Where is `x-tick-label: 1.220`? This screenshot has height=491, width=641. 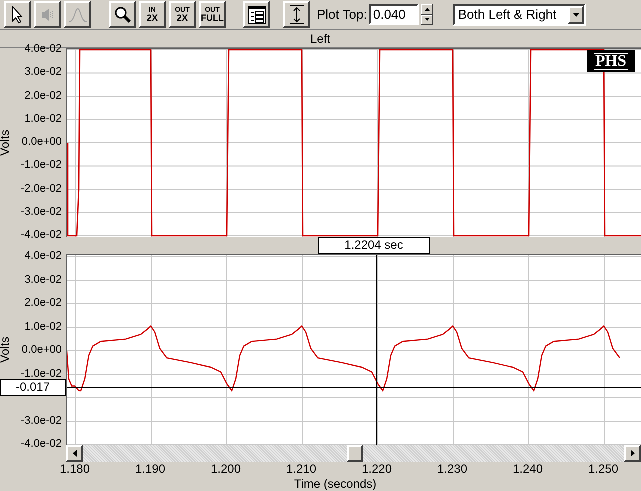 x-tick-label: 1.220 is located at coordinates (377, 469).